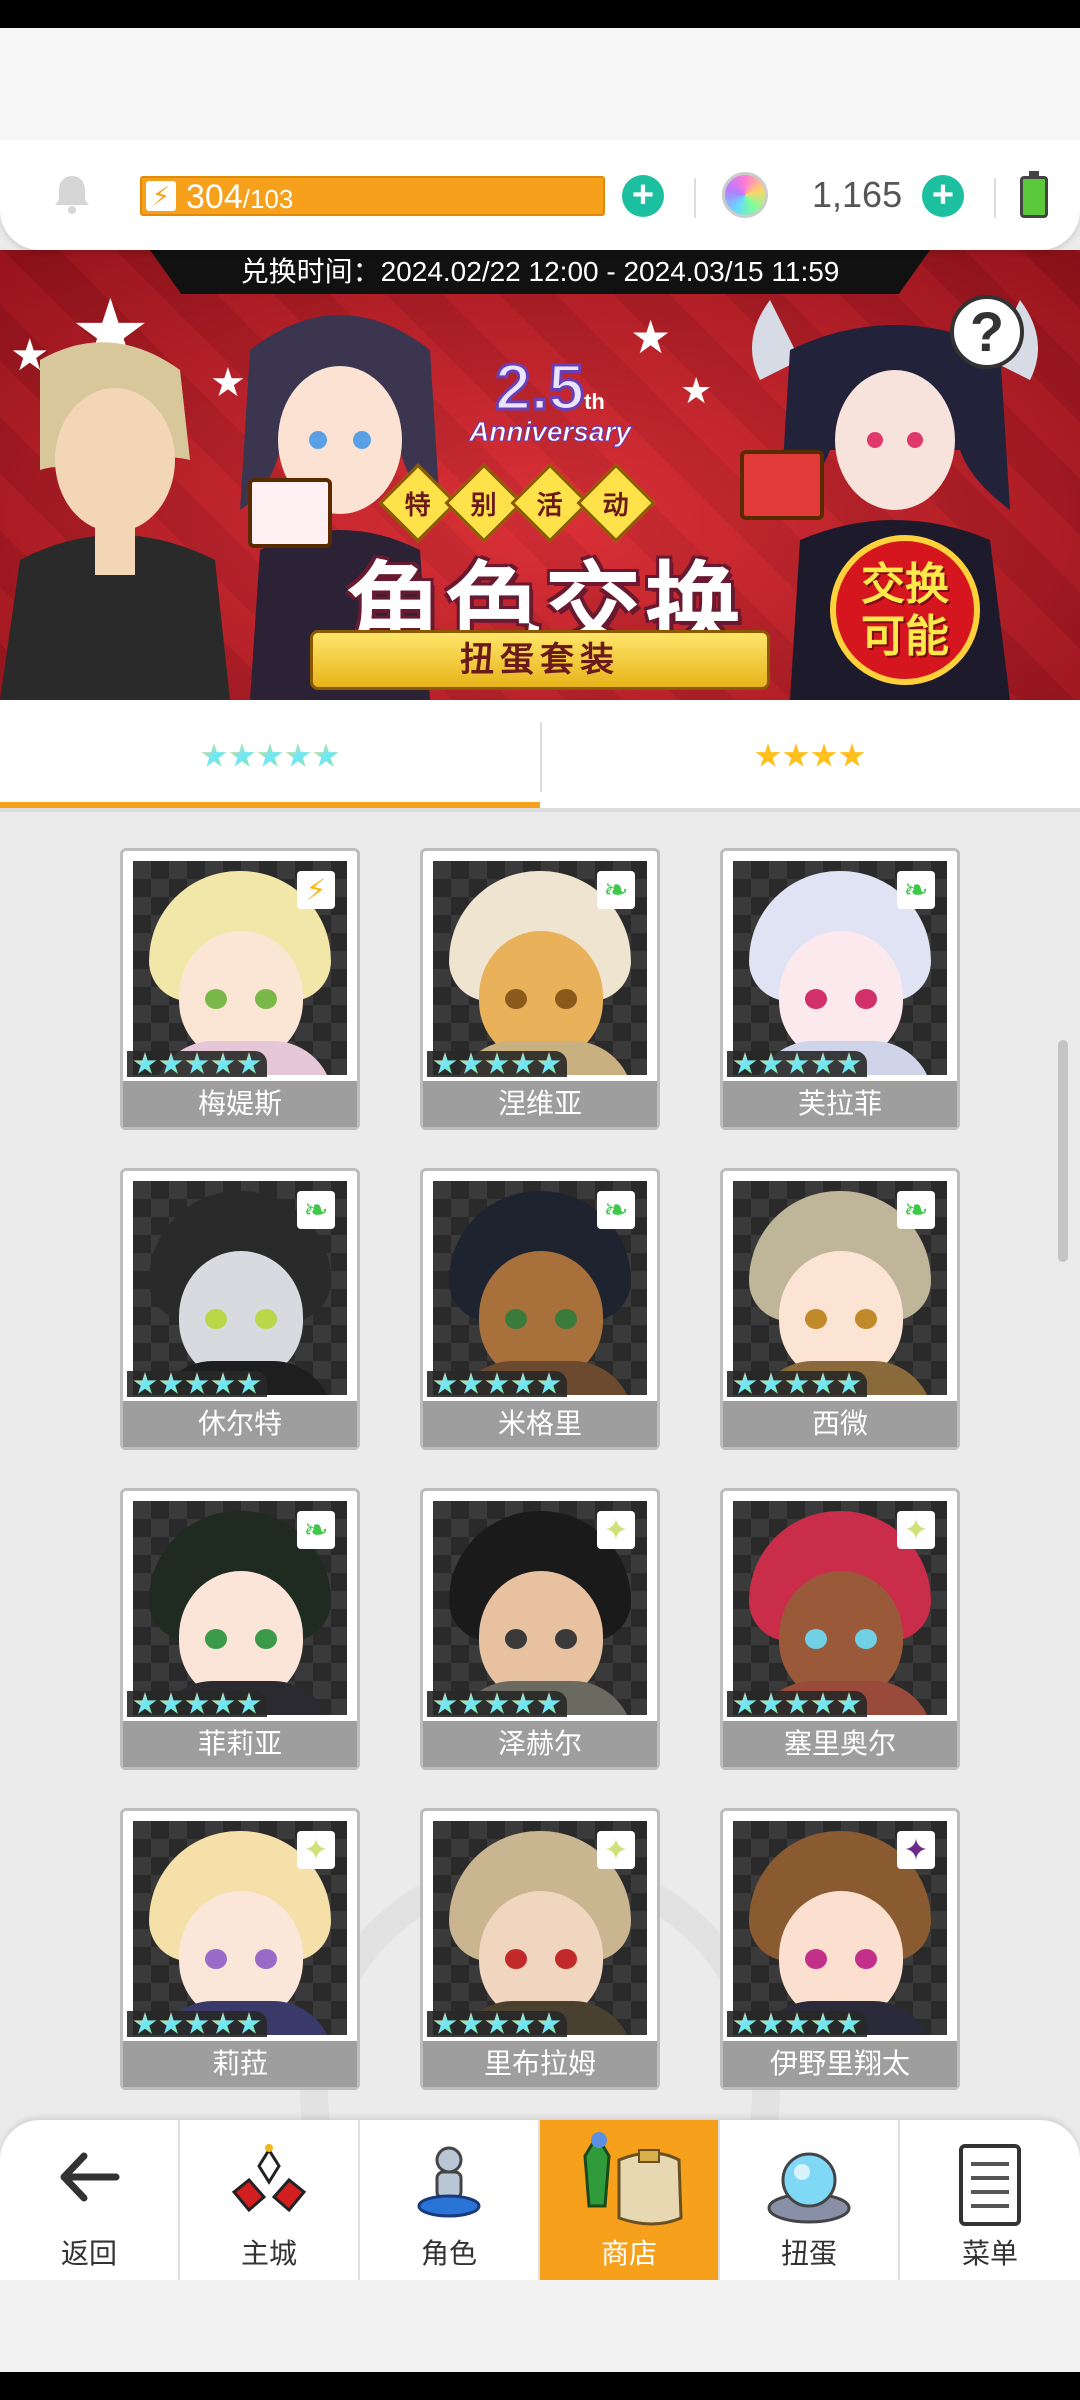  What do you see at coordinates (90, 2177) in the screenshot?
I see `back-arrow-icon` at bounding box center [90, 2177].